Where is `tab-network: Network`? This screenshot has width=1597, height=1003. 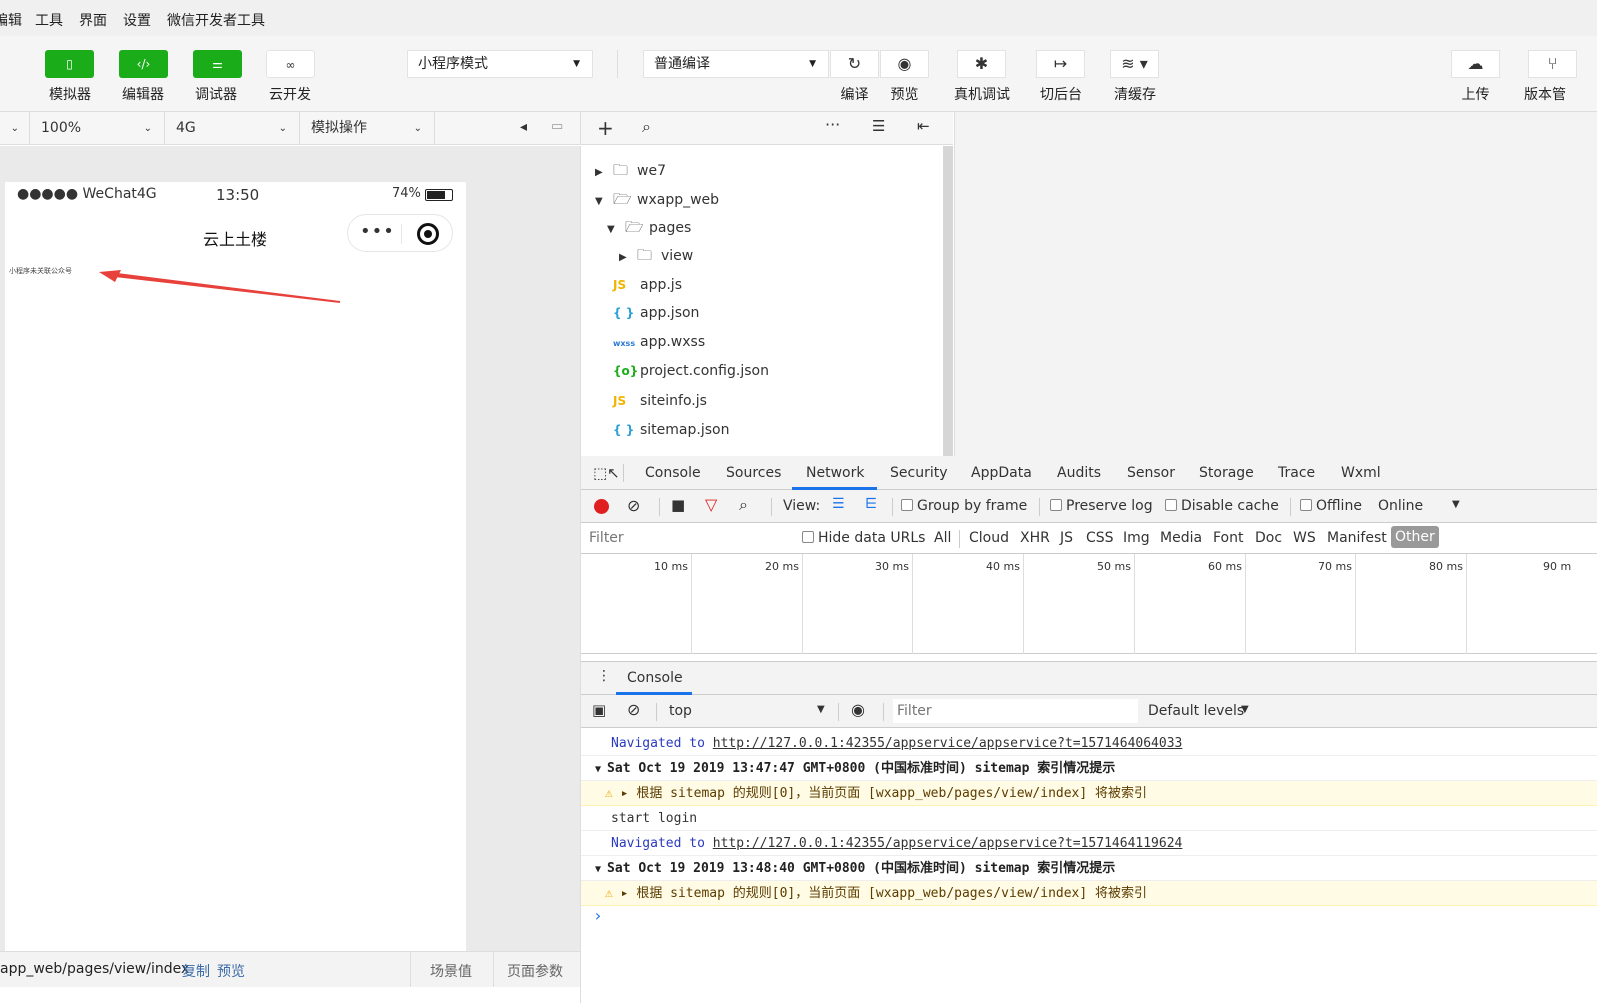 tab-network: Network is located at coordinates (835, 473).